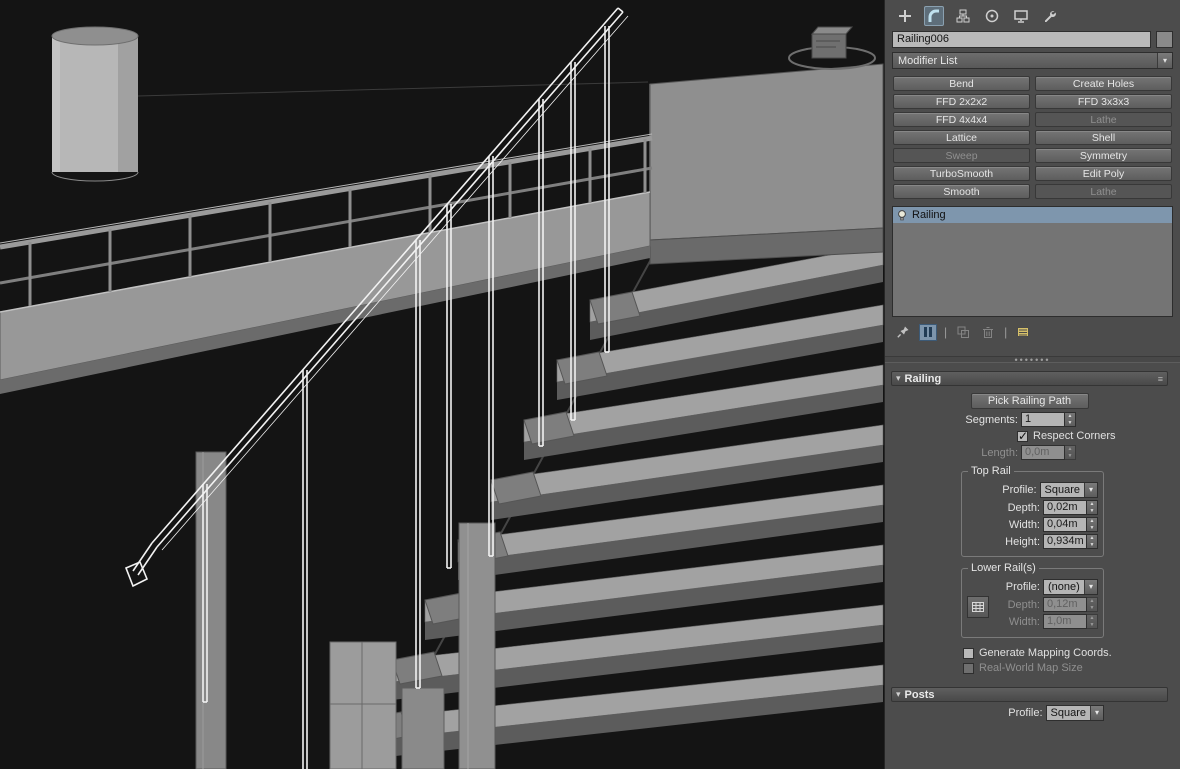 The height and width of the screenshot is (769, 1180). Describe the element at coordinates (1021, 39) in the screenshot. I see `object-name-field: Railing006` at that location.